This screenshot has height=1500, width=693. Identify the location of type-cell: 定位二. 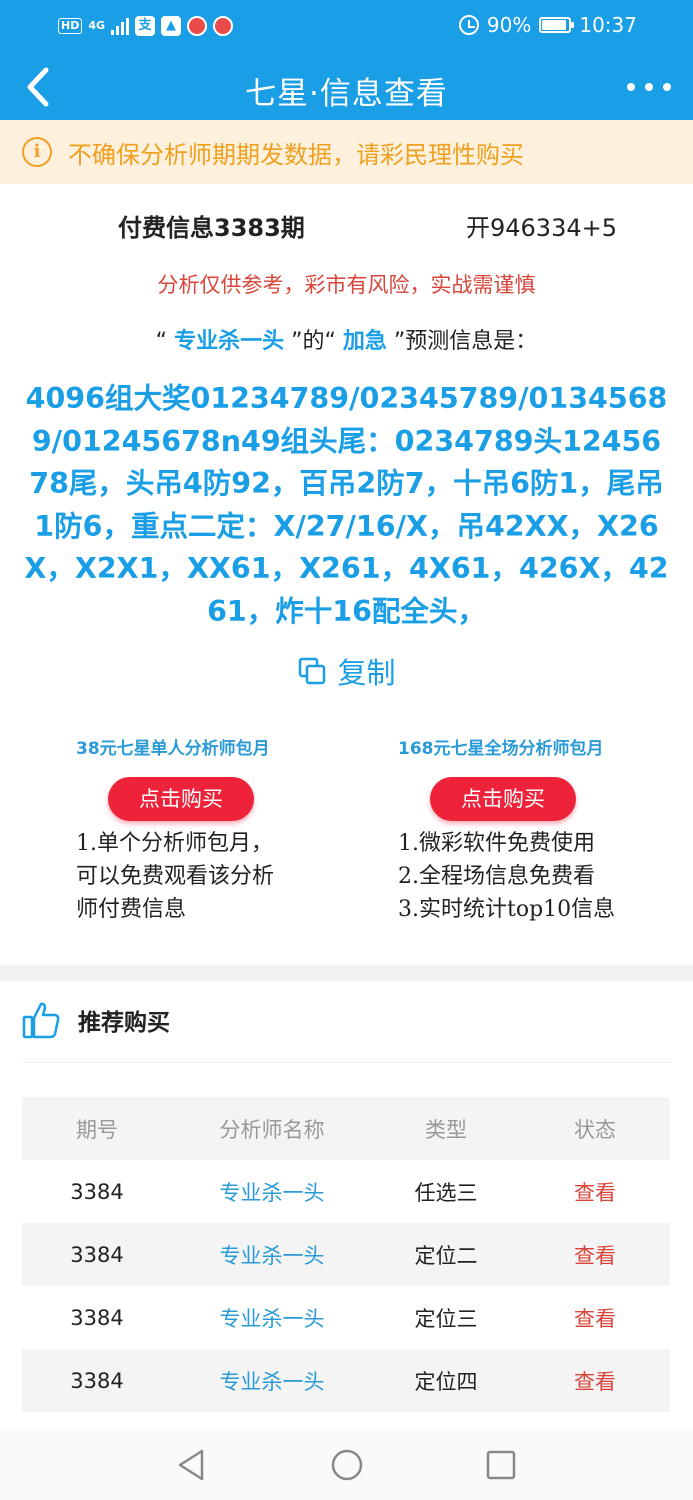
(446, 1255).